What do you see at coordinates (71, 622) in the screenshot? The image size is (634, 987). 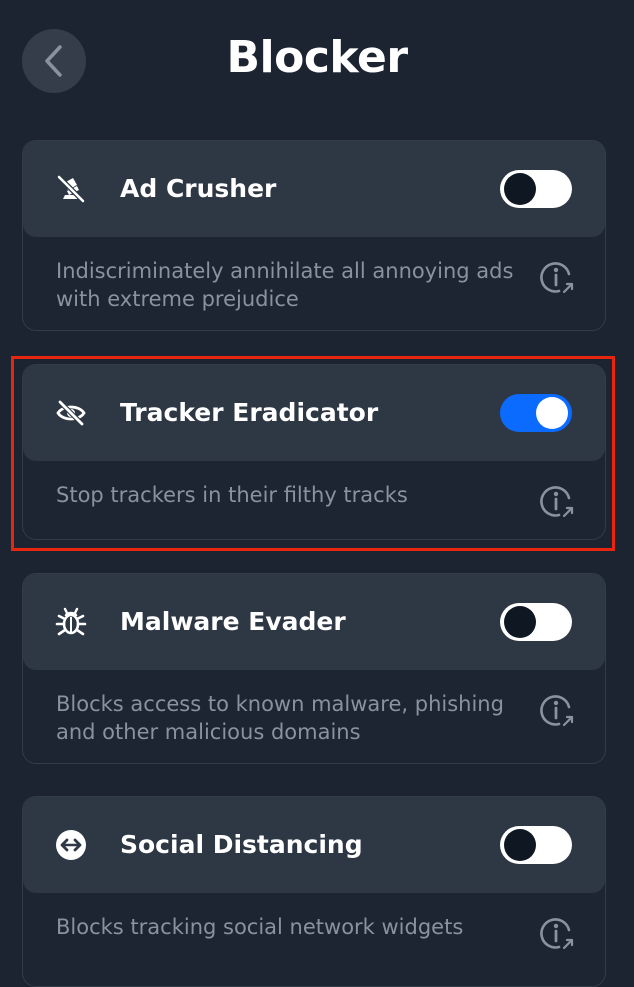 I see `bug-icon` at bounding box center [71, 622].